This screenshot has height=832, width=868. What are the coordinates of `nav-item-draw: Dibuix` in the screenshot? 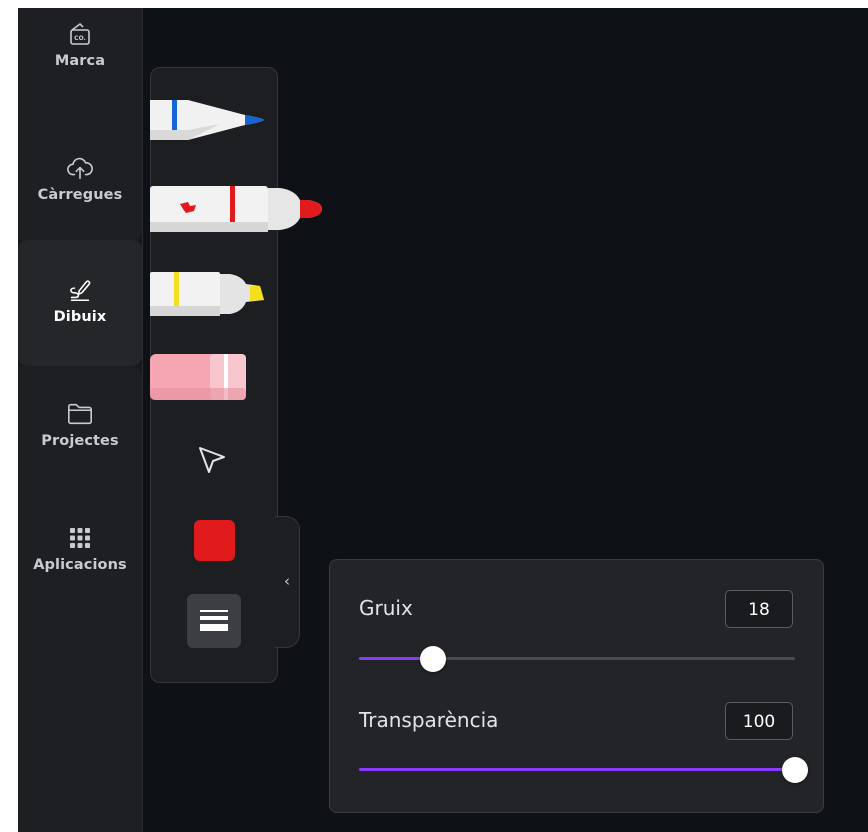 It's located at (80, 303).